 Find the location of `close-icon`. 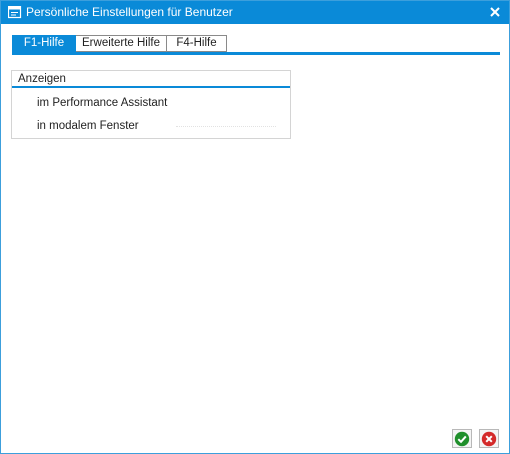

close-icon is located at coordinates (495, 12).